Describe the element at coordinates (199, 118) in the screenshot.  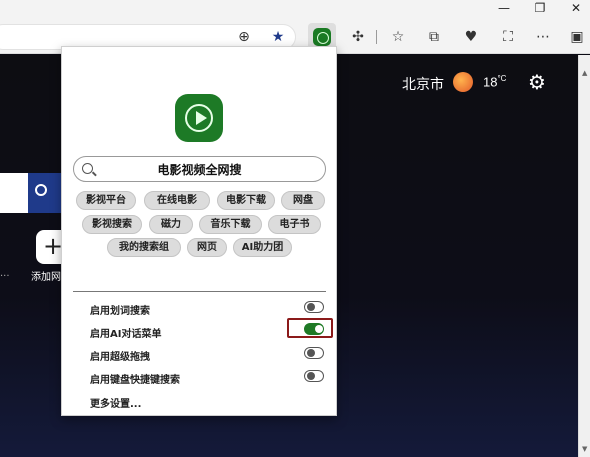
I see `video-play-logo-icon` at that location.